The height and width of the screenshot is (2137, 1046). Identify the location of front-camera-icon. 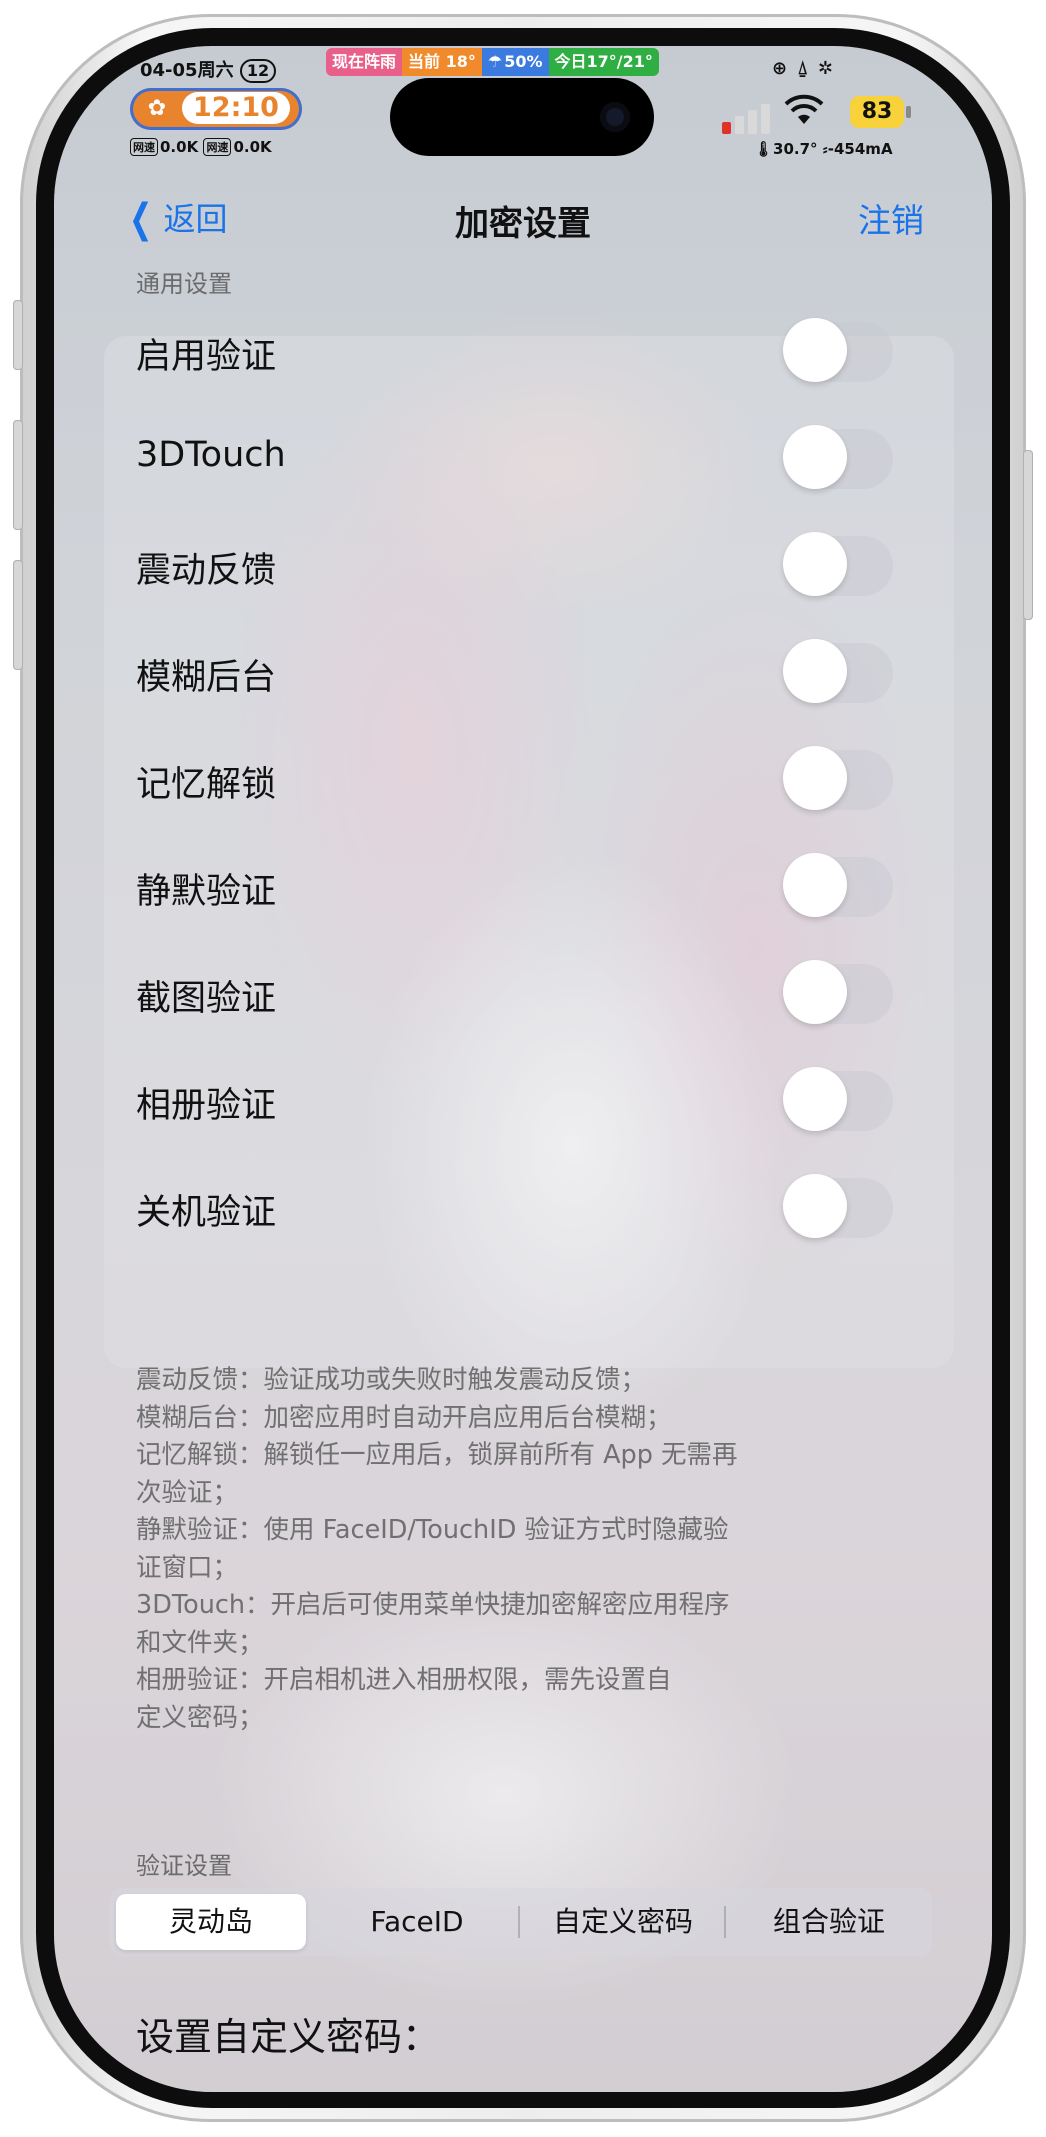
(615, 117).